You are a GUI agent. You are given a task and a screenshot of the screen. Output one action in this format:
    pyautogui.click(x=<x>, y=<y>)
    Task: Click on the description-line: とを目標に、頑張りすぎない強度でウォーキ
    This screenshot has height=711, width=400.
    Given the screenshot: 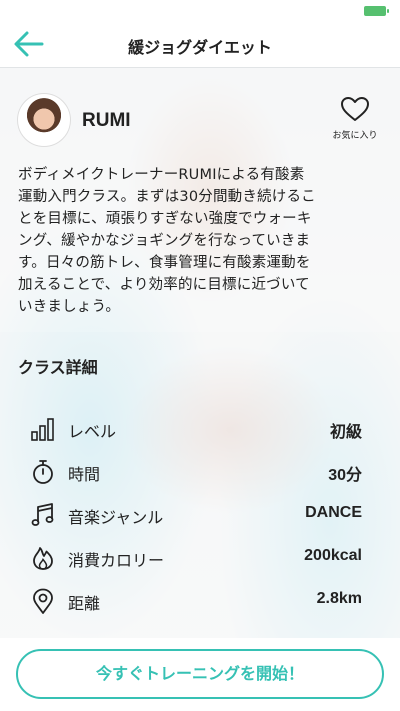 What is the action you would take?
    pyautogui.click(x=165, y=219)
    